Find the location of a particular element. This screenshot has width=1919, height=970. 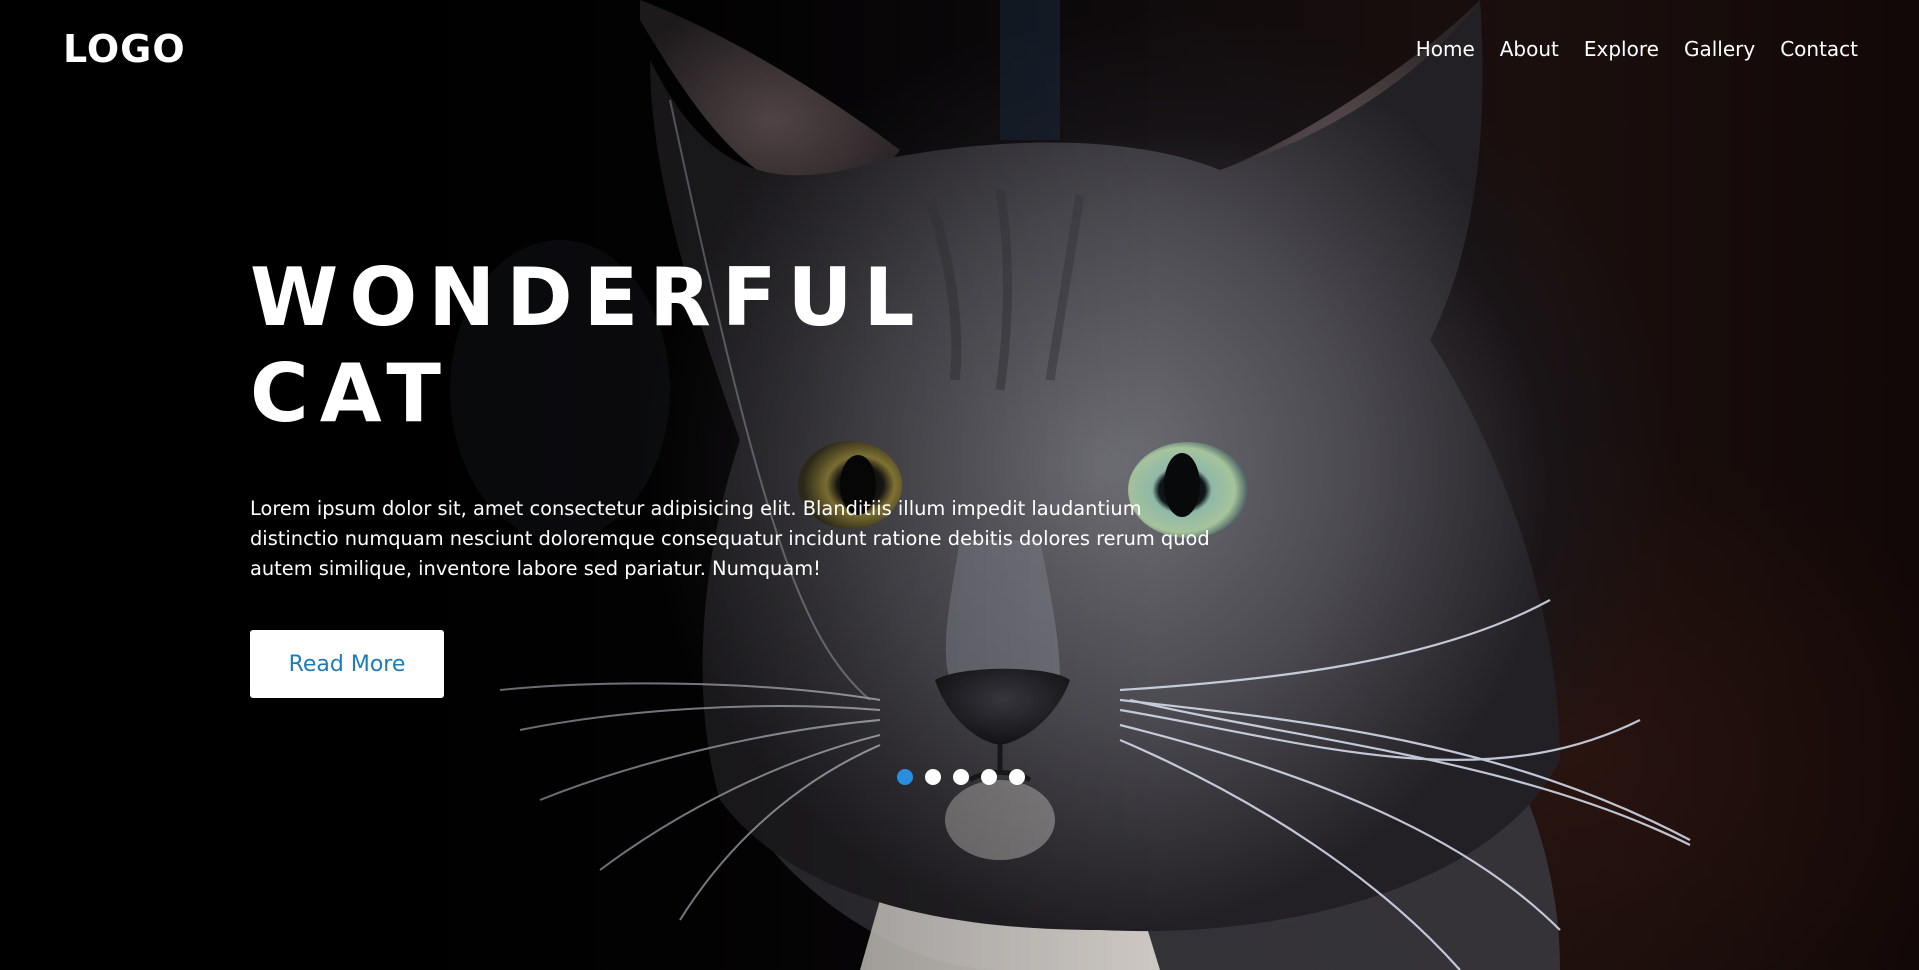

hero-title-line-1: WONDERFUL is located at coordinates (588, 297).